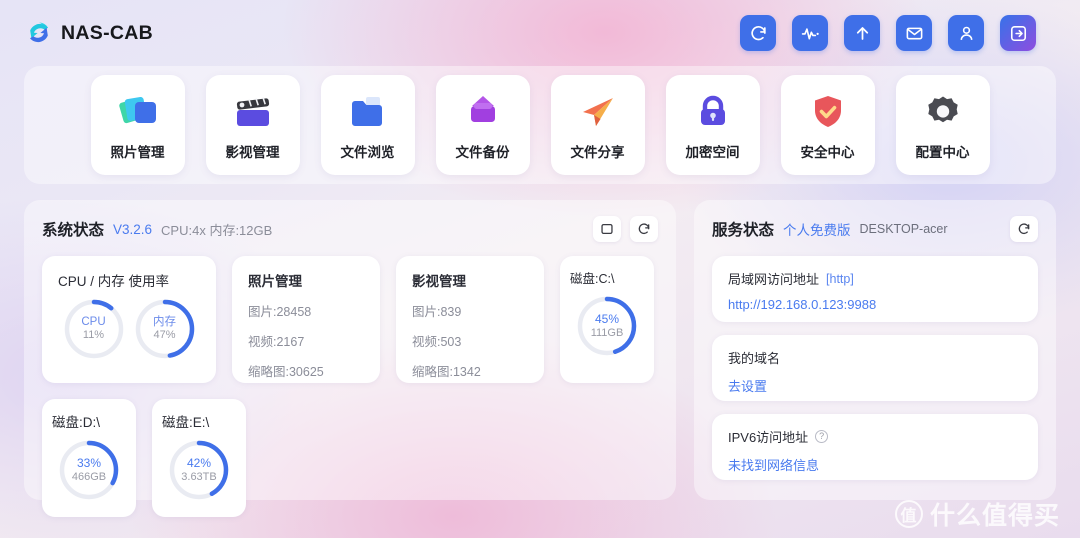 Image resolution: width=1080 pixels, height=538 pixels. What do you see at coordinates (625, 229) in the screenshot?
I see `system-header-actions` at bounding box center [625, 229].